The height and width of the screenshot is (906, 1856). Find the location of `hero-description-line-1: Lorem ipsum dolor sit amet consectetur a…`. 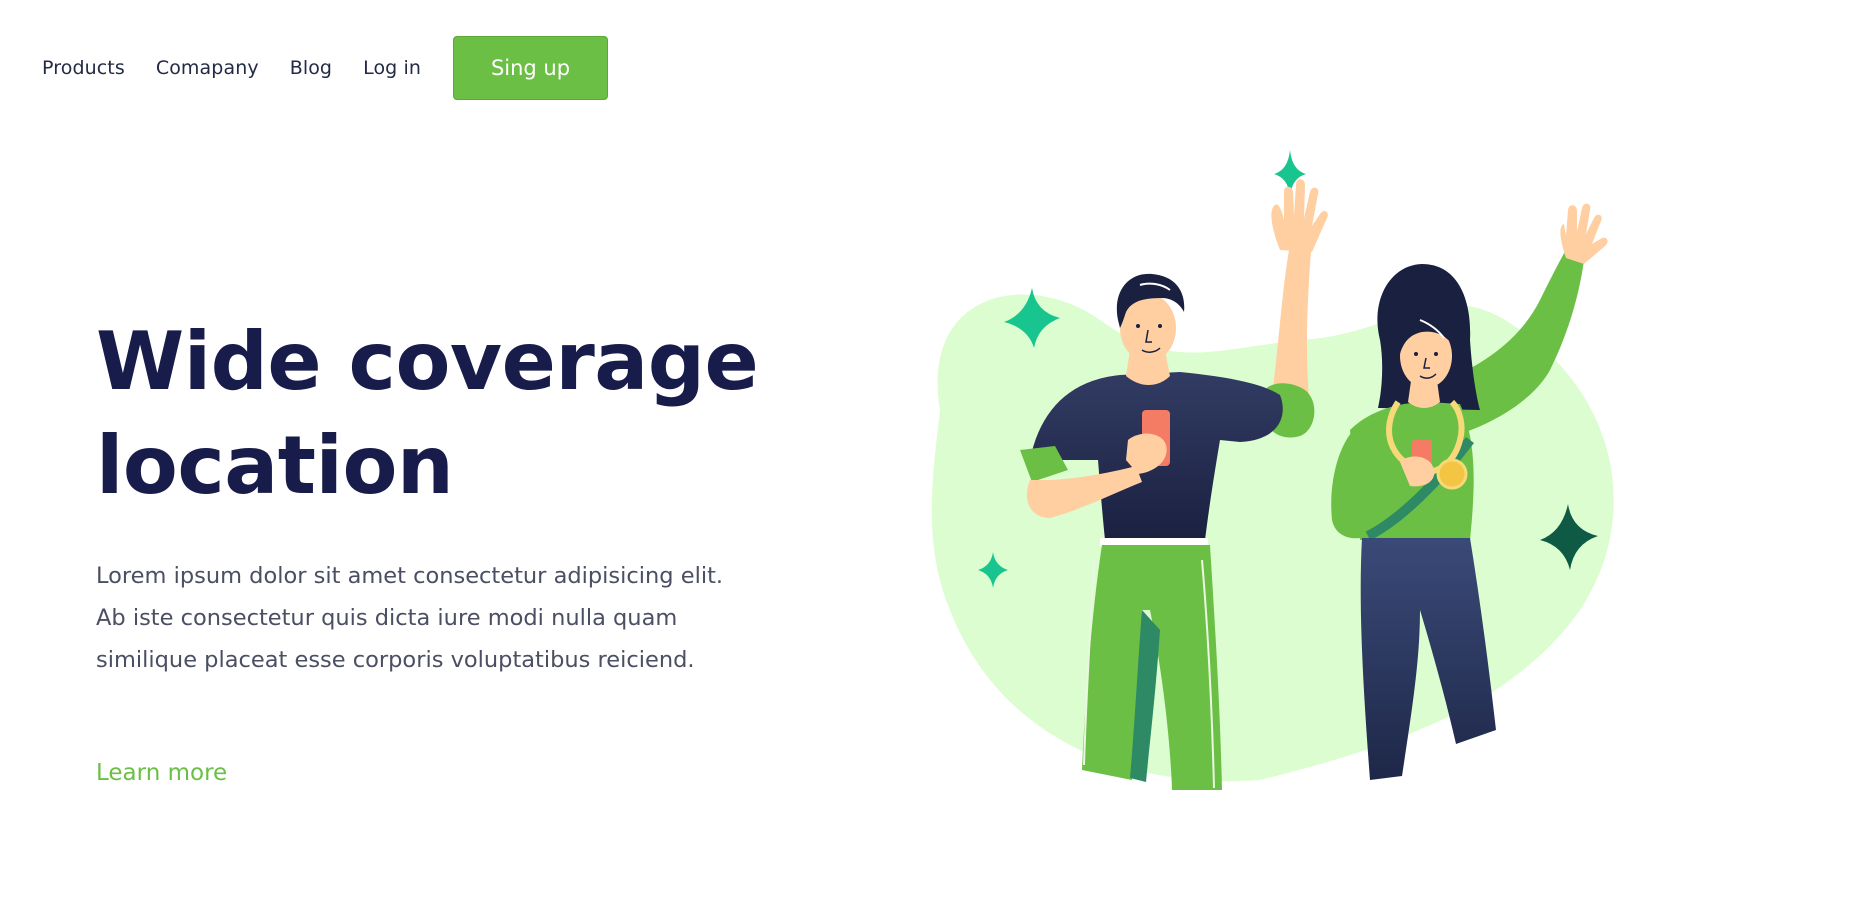

hero-description-line-1: Lorem ipsum dolor sit amet consectetur a… is located at coordinates (410, 576).